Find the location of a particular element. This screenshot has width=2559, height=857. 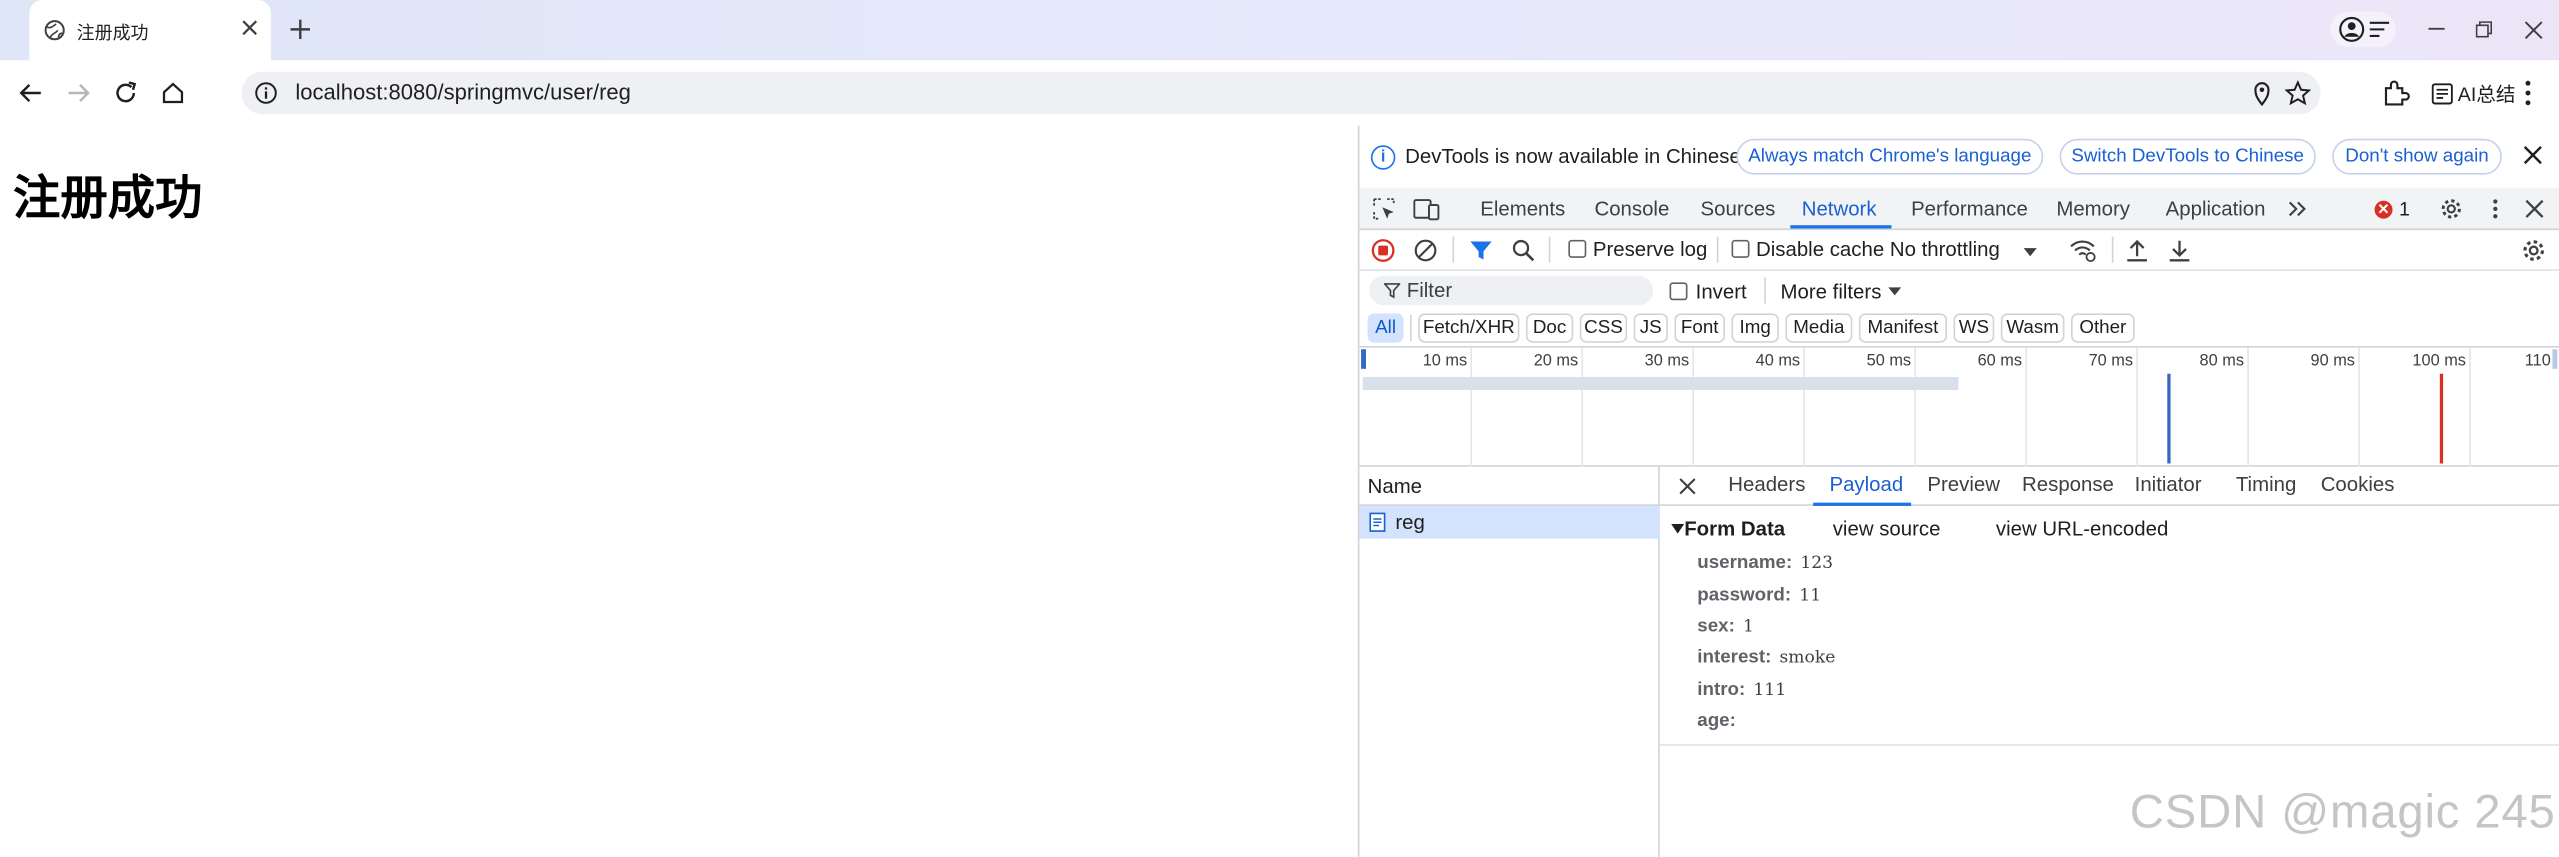

field-key: age: is located at coordinates (1716, 721).